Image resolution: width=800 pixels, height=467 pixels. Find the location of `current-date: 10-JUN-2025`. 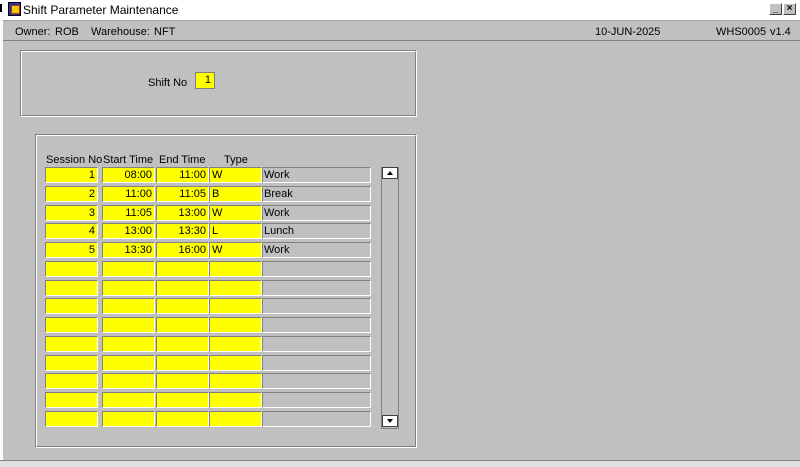

current-date: 10-JUN-2025 is located at coordinates (628, 32).